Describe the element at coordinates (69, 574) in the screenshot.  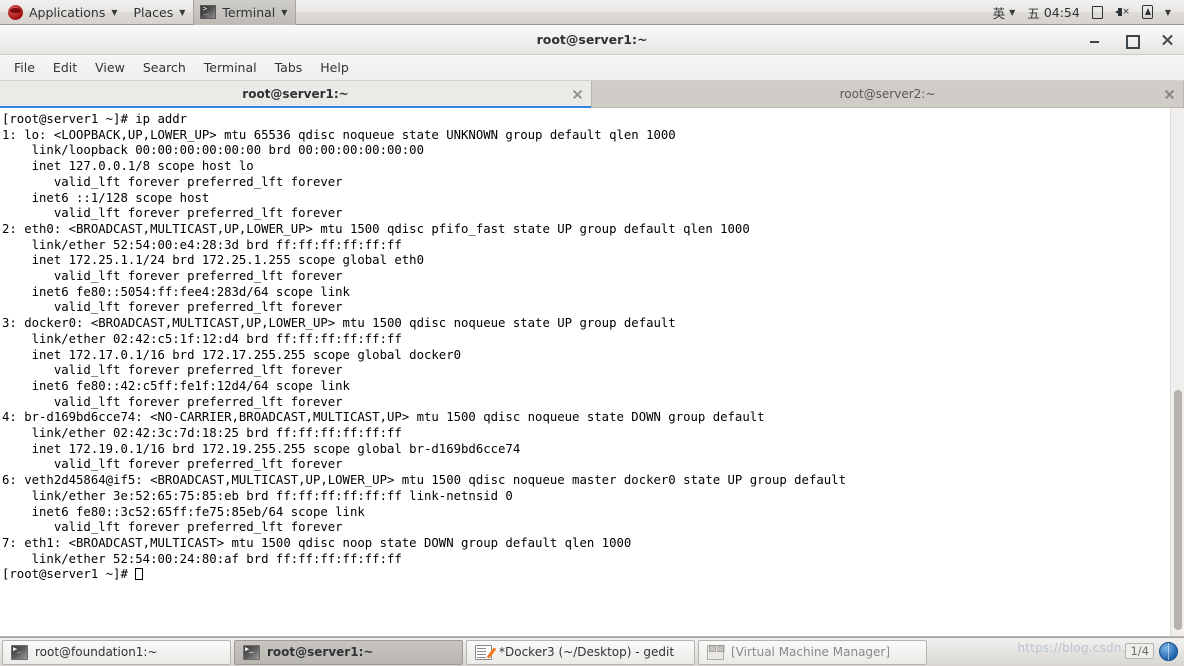
I see `shell-prompt-final: [root@server1 ~]#` at that location.